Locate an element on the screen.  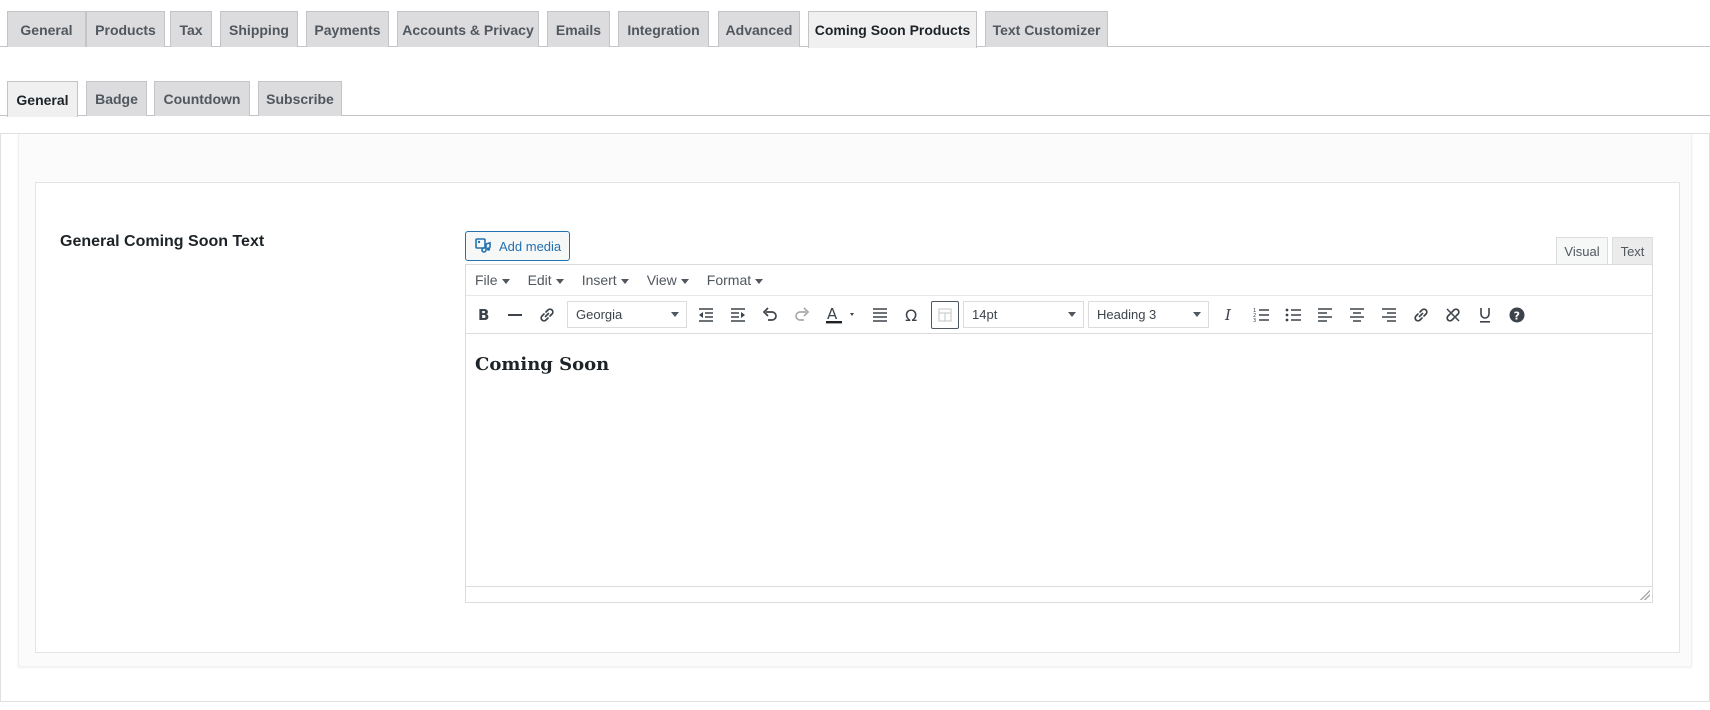
bold-icon: B is located at coordinates (483, 315).